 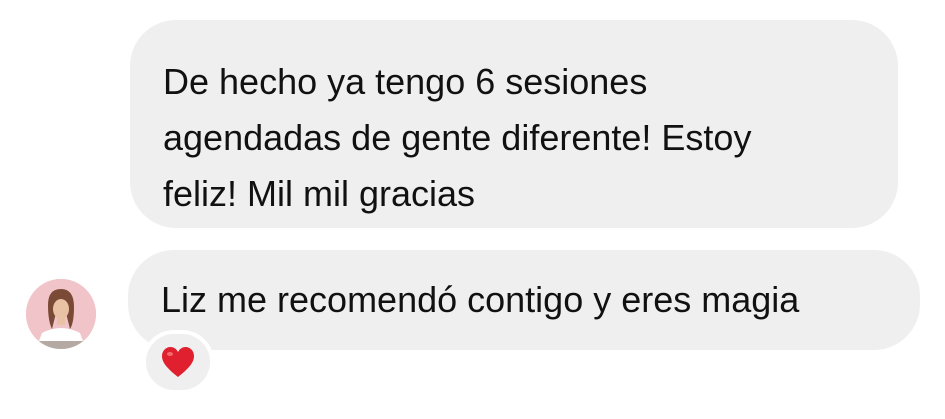 I want to click on reaction-badge, so click(x=178, y=362).